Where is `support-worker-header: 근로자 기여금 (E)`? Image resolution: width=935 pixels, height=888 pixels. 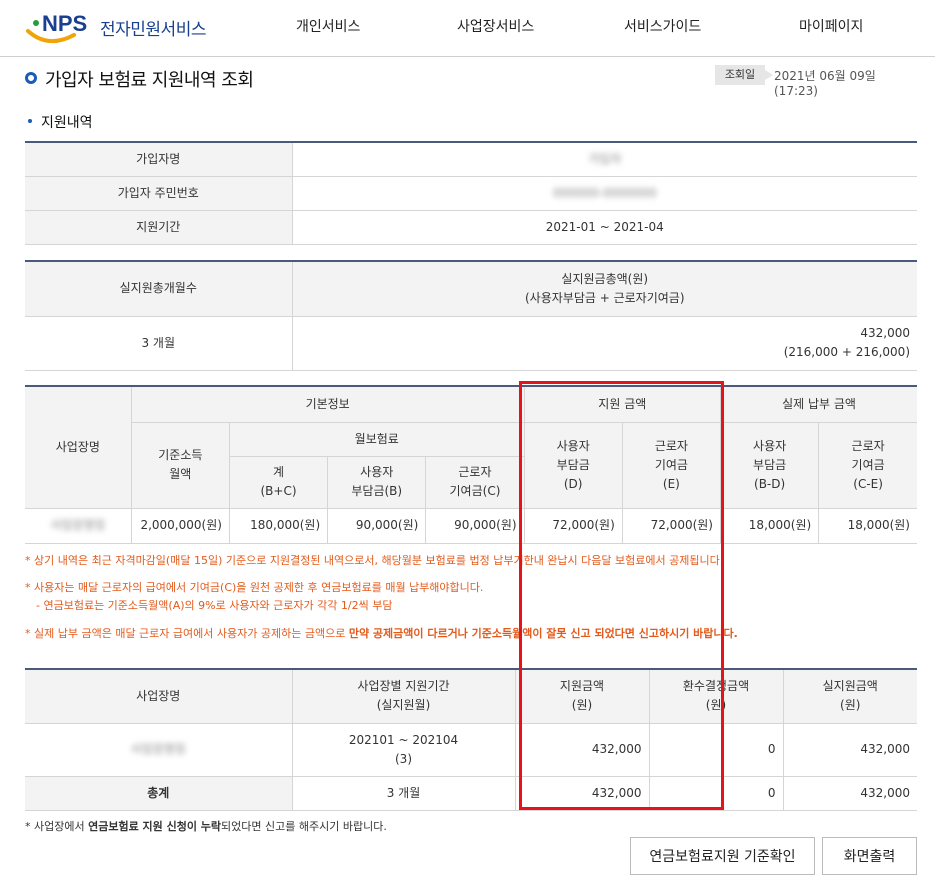
support-worker-header: 근로자 기여금 (E) is located at coordinates (671, 465).